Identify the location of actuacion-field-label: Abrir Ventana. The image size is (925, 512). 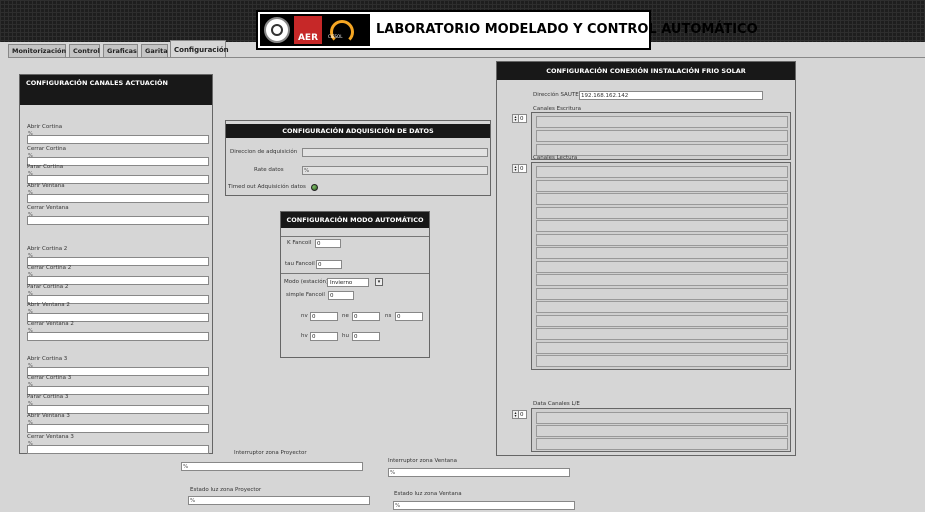
(46, 186).